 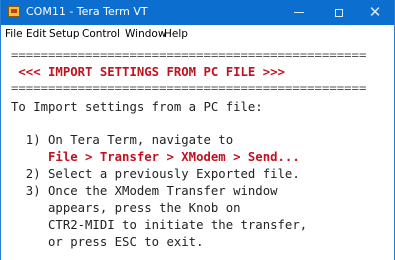 I want to click on maximize-icon, so click(x=339, y=12).